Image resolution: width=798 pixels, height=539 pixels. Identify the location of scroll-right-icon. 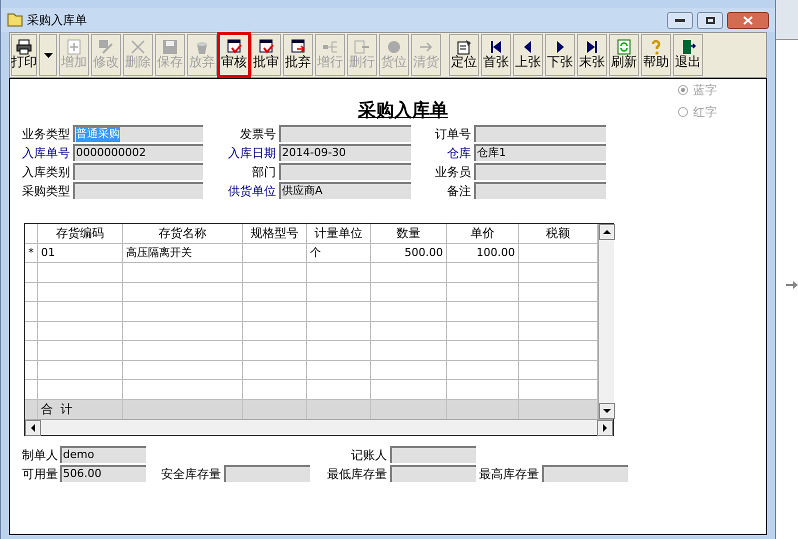
(605, 428).